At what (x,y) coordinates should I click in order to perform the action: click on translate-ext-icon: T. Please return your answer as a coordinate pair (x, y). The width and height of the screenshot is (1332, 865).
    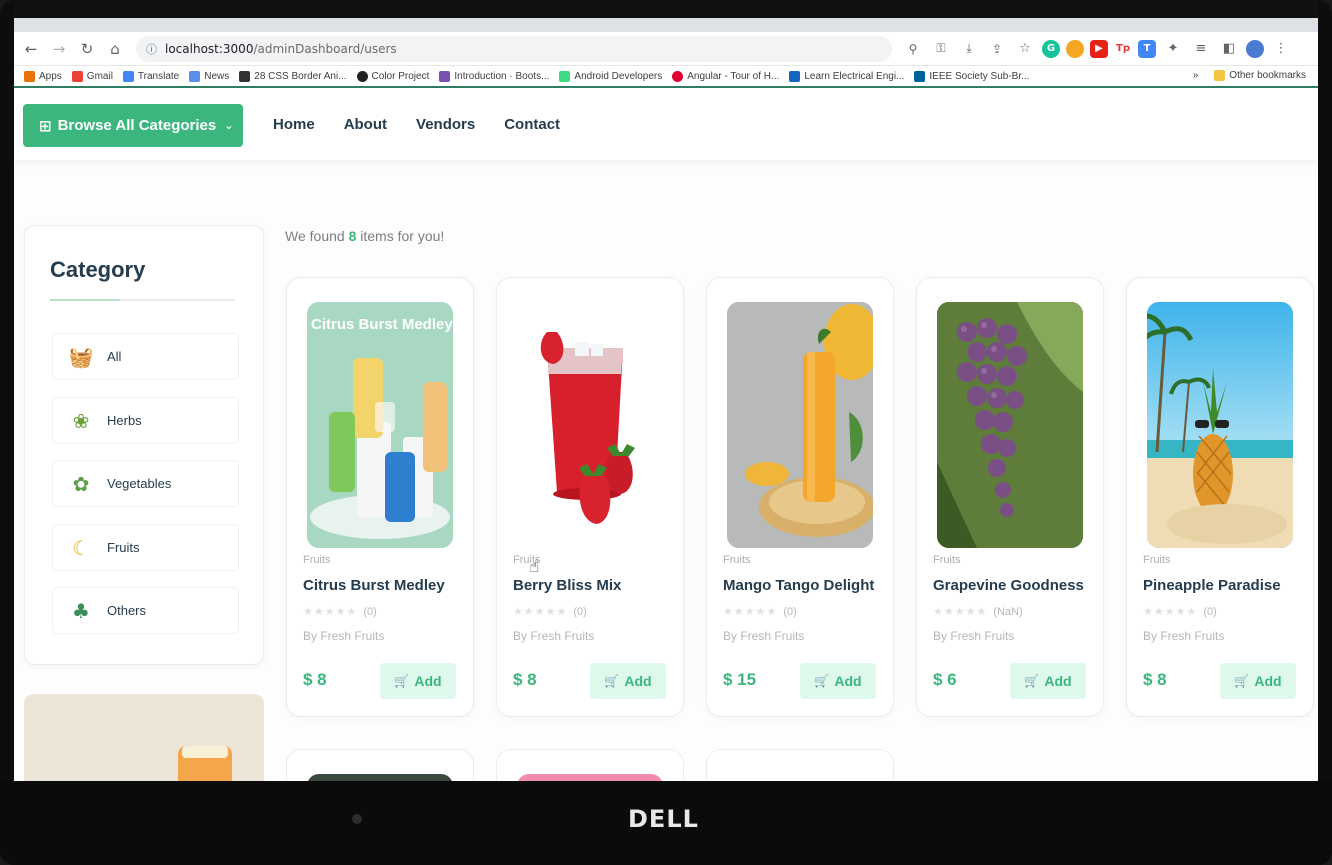
    Looking at the image, I should click on (1147, 48).